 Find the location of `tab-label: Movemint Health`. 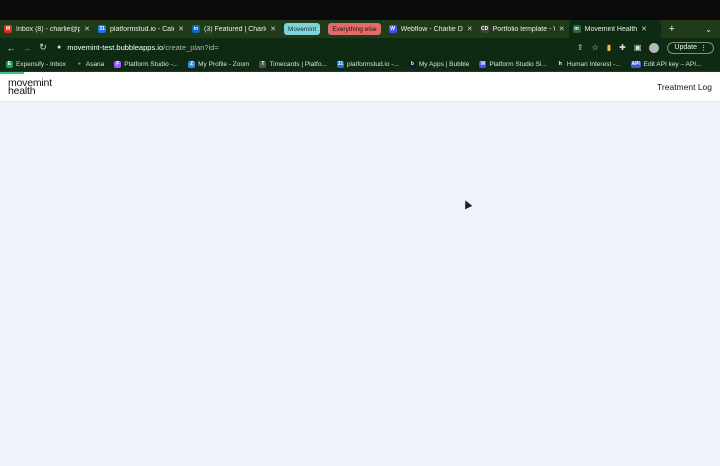

tab-label: Movemint Health is located at coordinates (611, 29).